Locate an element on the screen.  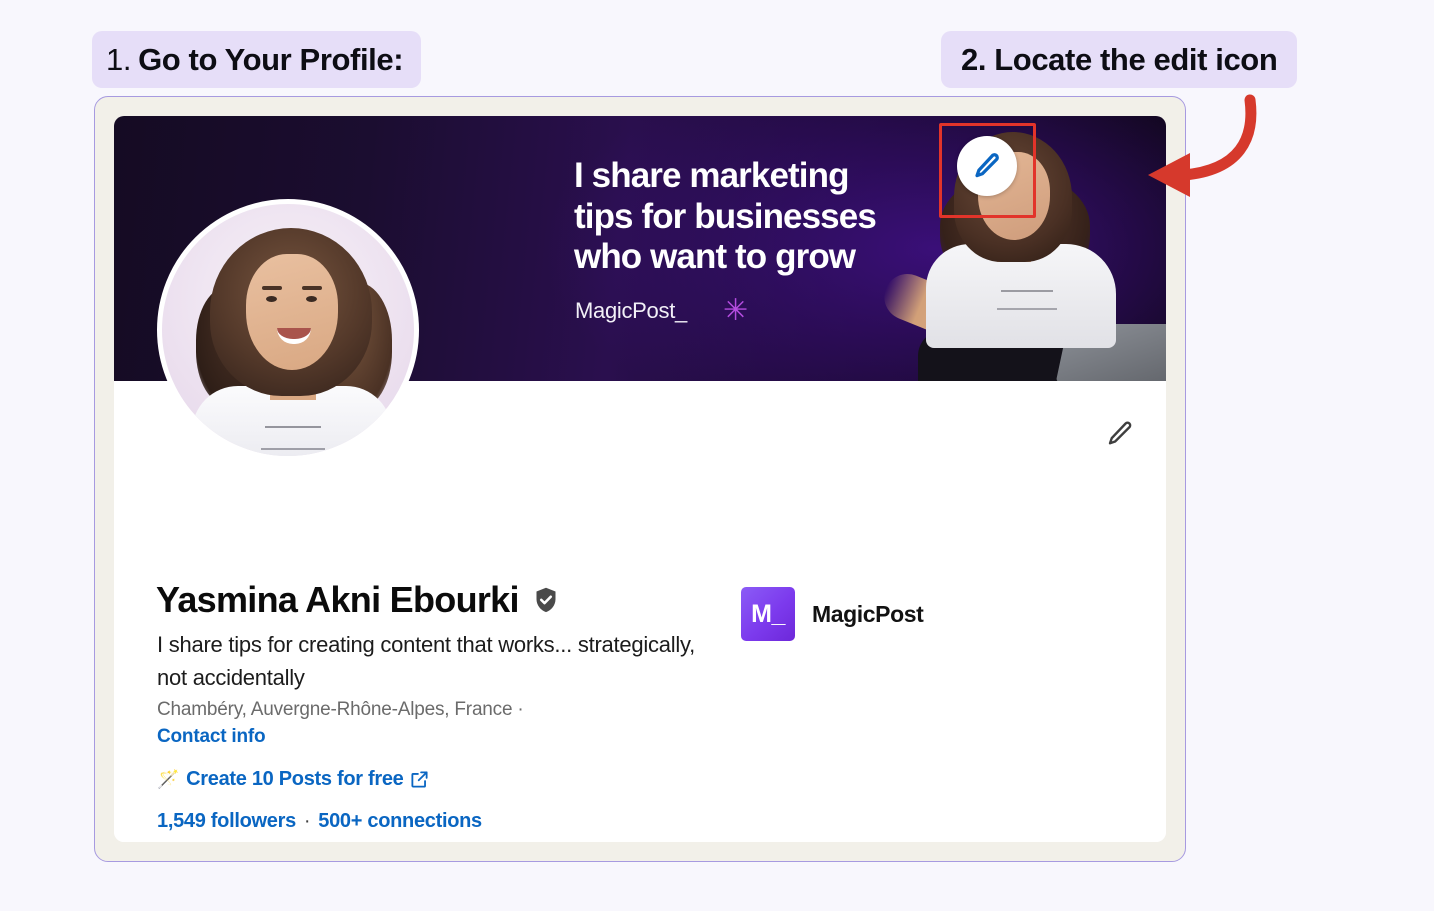
company-name: MagicPost is located at coordinates (868, 613).